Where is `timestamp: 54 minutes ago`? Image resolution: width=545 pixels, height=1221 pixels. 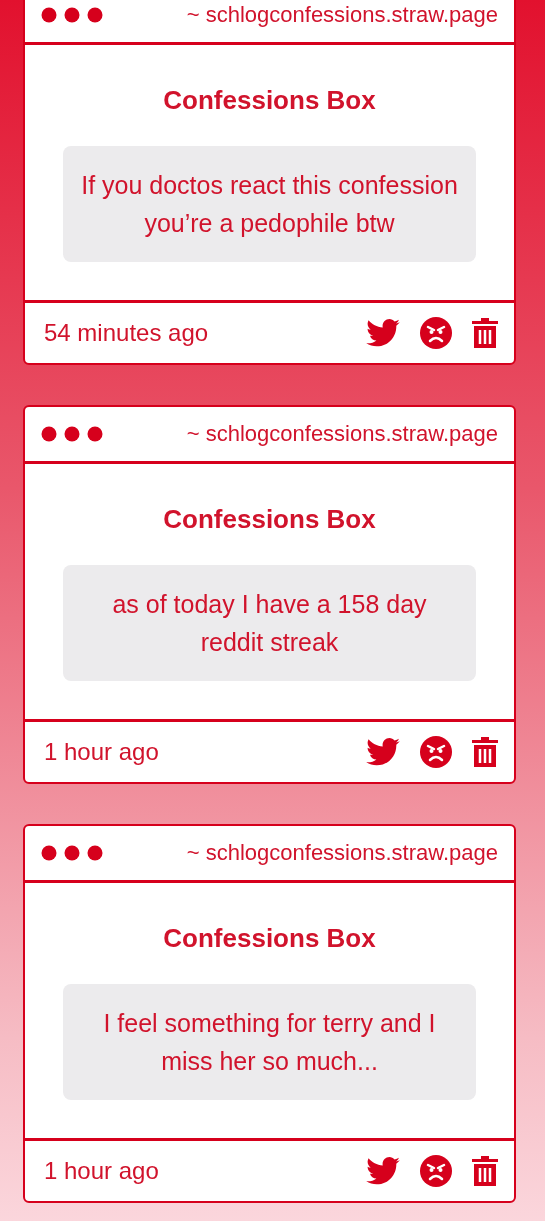
timestamp: 54 minutes ago is located at coordinates (126, 333).